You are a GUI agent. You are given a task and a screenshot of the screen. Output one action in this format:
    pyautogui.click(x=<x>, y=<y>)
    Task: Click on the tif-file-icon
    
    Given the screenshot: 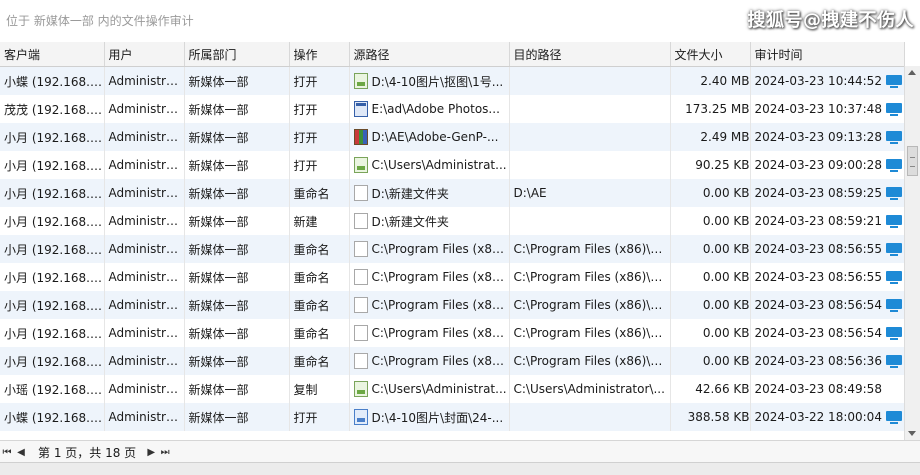 What is the action you would take?
    pyautogui.click(x=360, y=417)
    